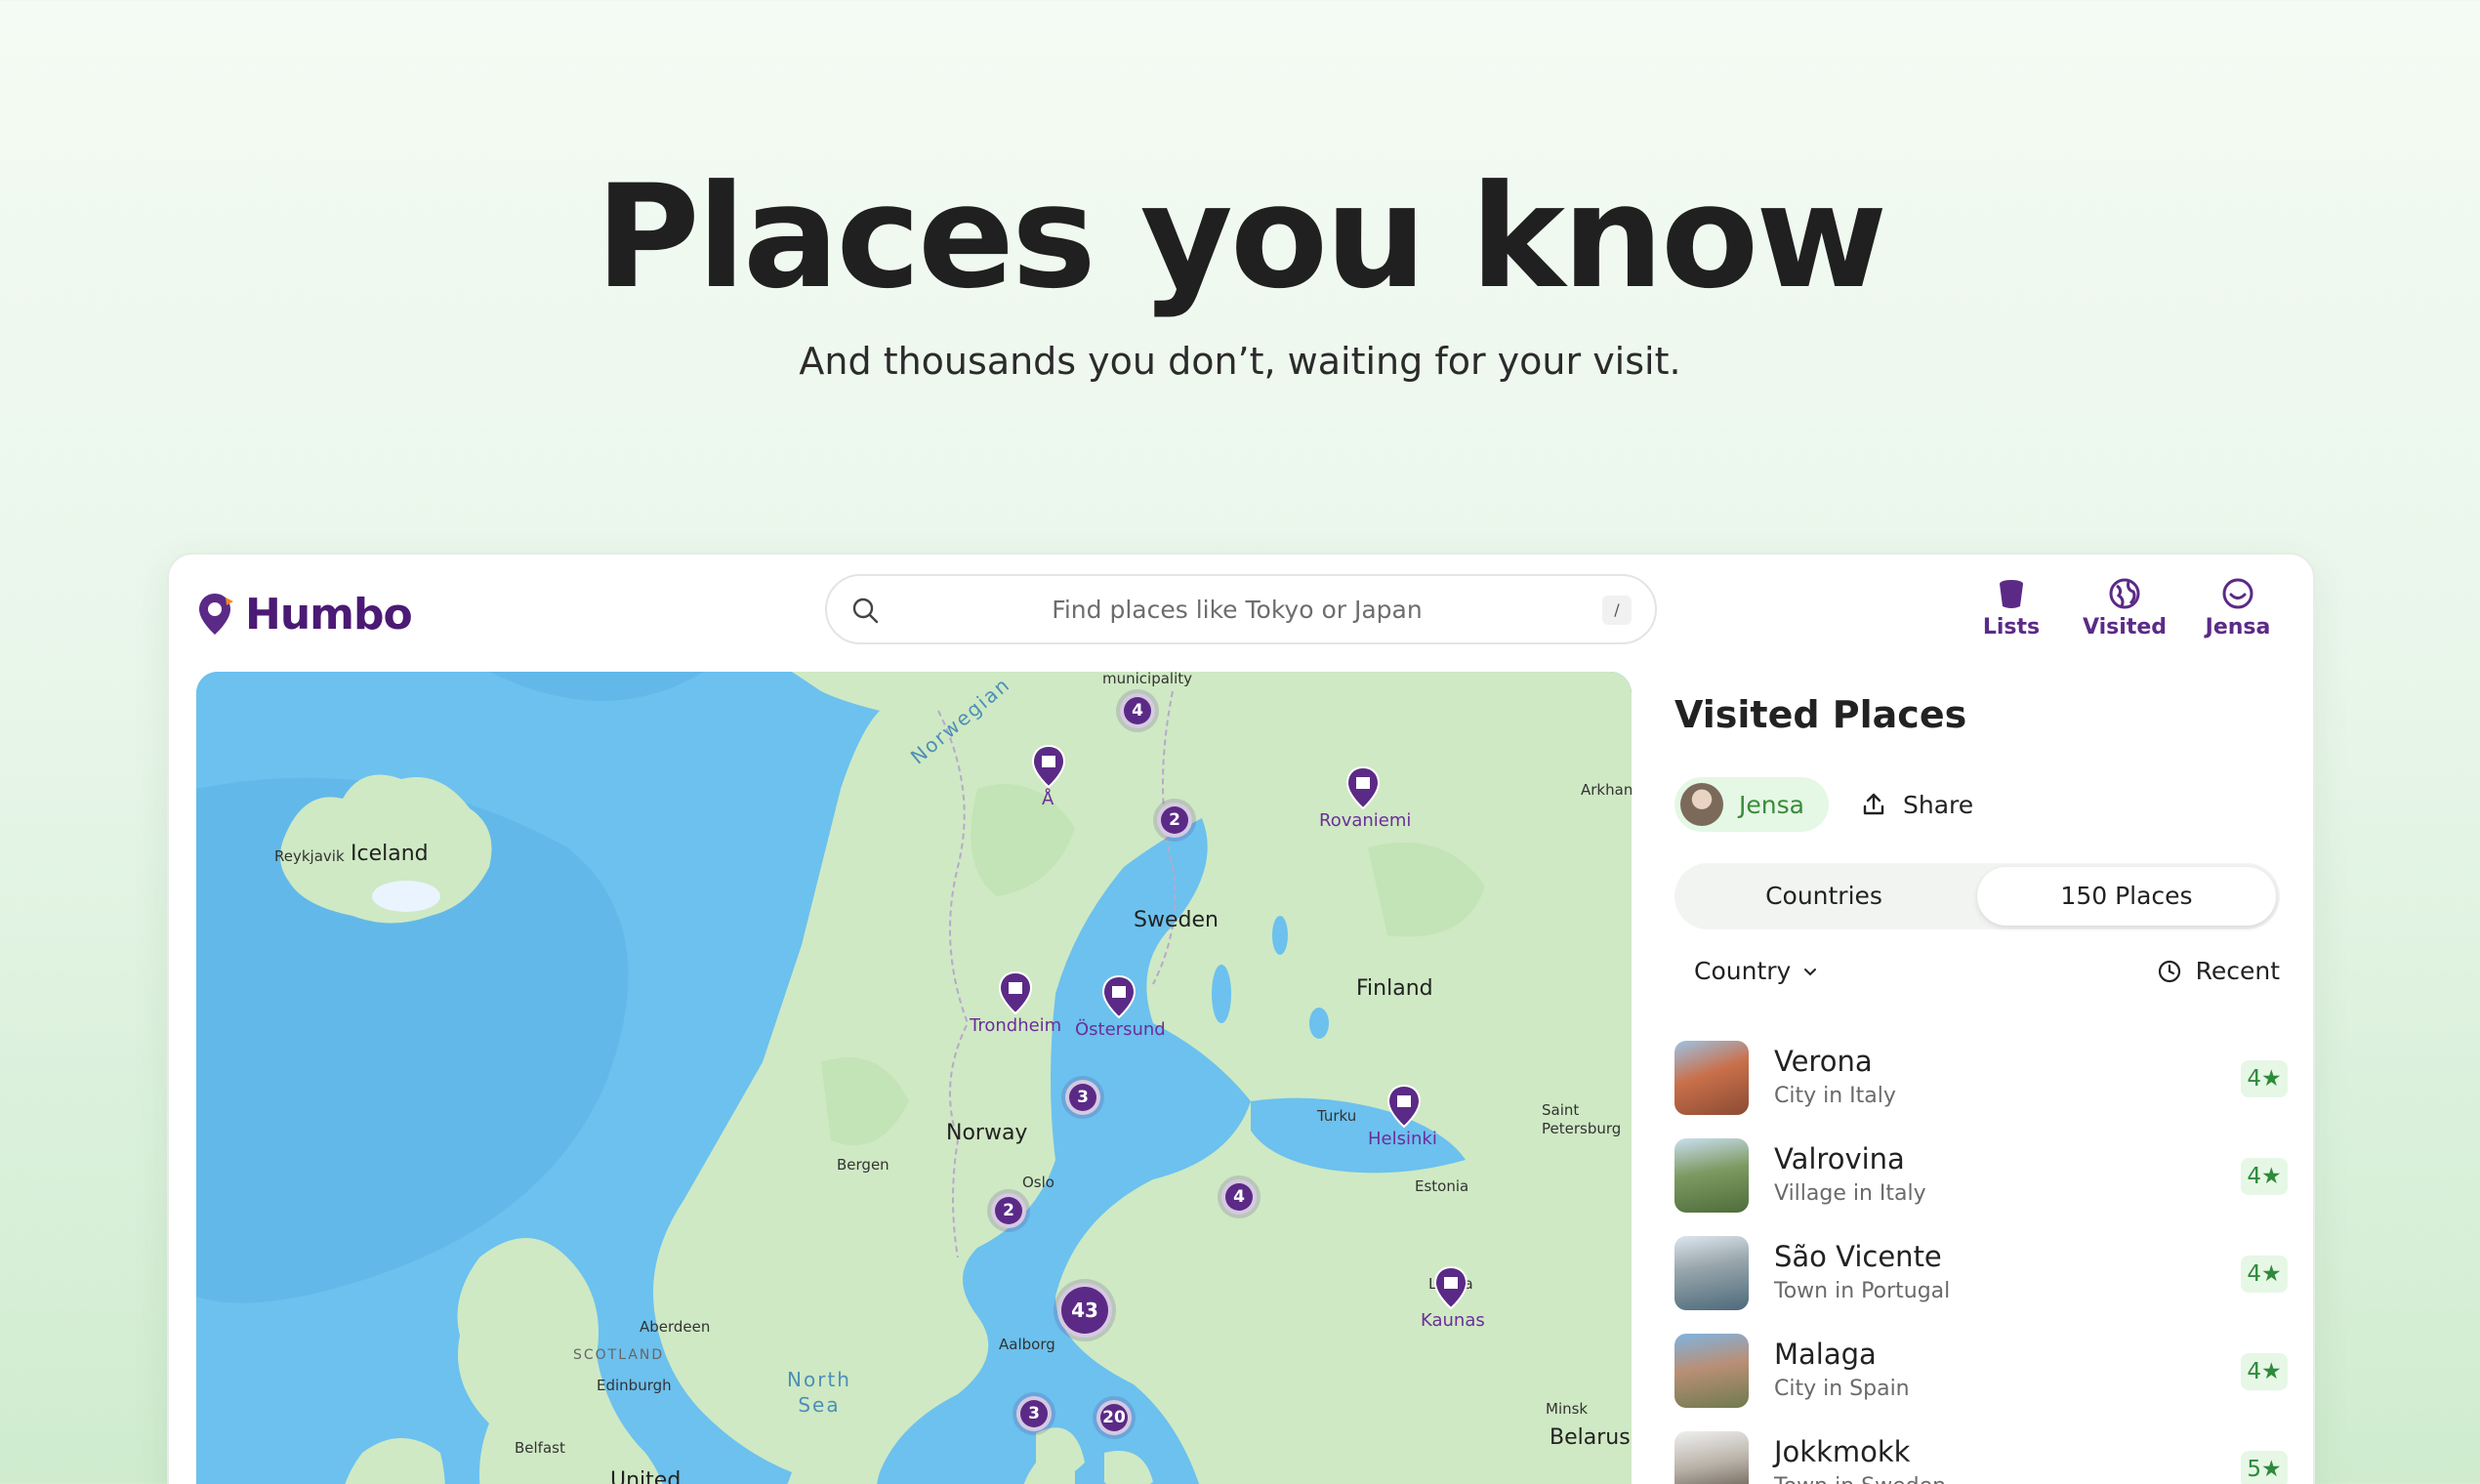  I want to click on nav-profile-label: Jensa, so click(2238, 627).